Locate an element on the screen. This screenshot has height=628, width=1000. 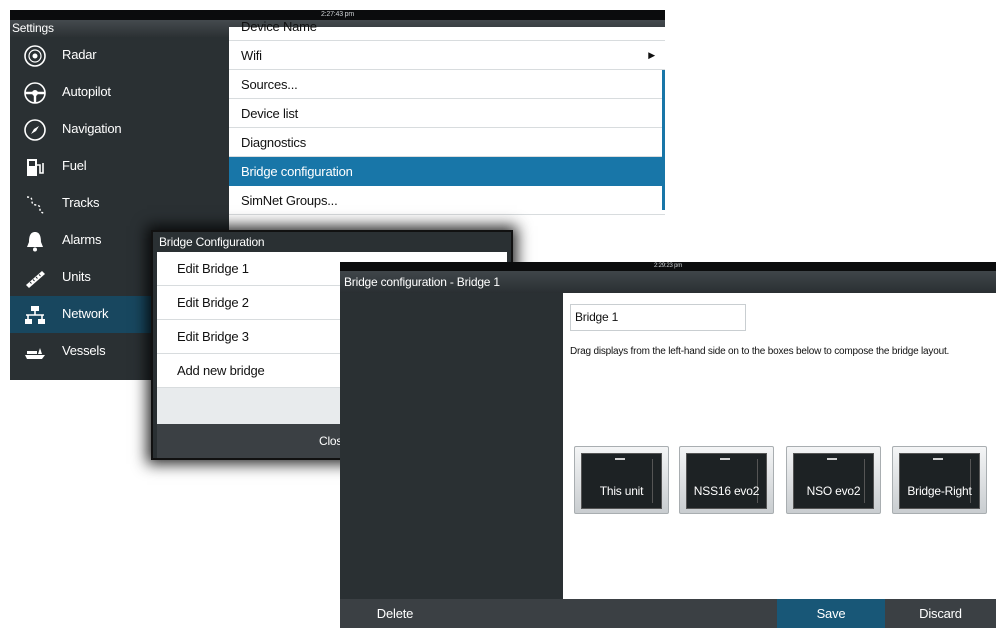
menu-item-label: Wifi is located at coordinates (251, 55).